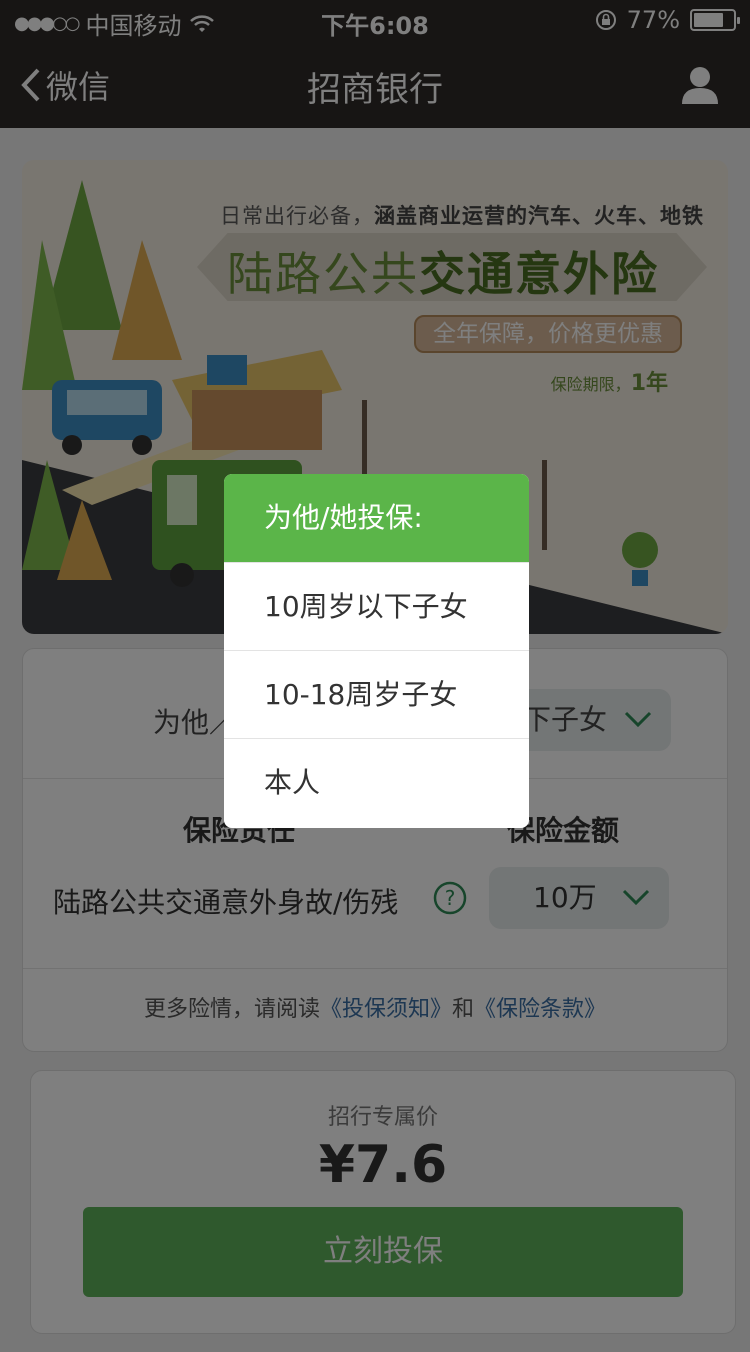 This screenshot has height=1352, width=750. Describe the element at coordinates (376, 694) in the screenshot. I see `popup-option-10-18: 10-18周岁子女` at that location.